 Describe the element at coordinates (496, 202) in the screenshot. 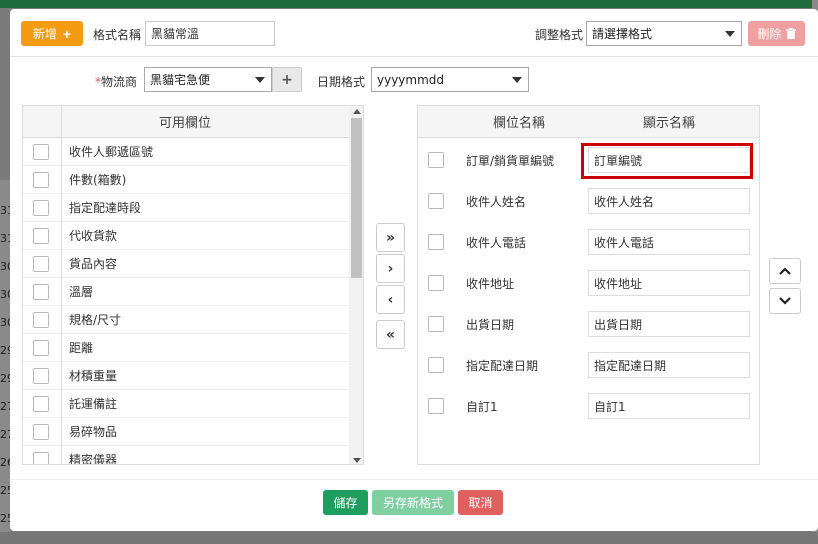

I see `selected-field-name: 收件人姓名` at that location.